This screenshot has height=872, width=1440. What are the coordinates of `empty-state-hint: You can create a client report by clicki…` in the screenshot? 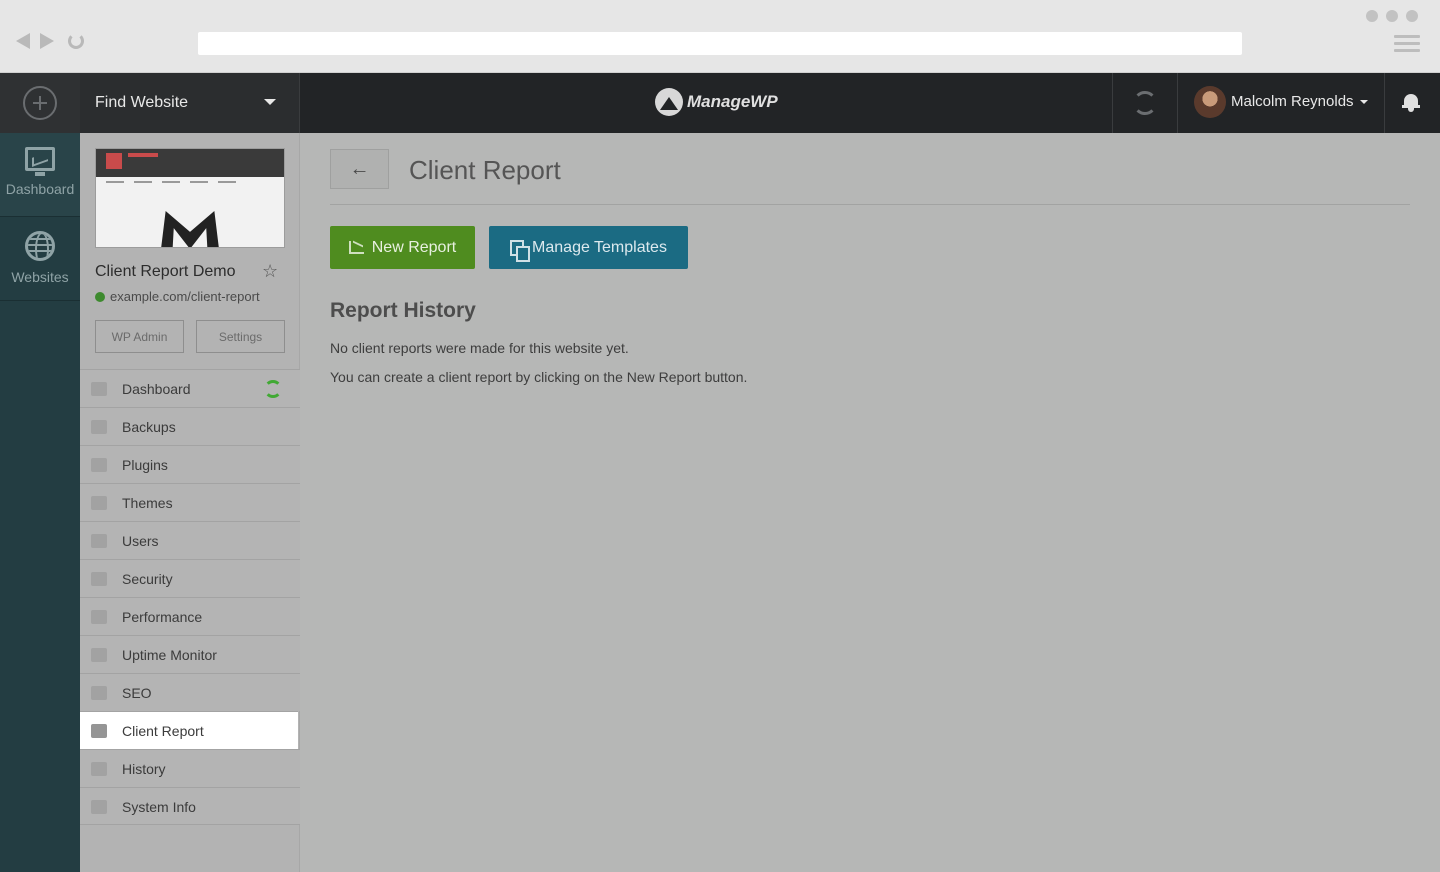 It's located at (539, 377).